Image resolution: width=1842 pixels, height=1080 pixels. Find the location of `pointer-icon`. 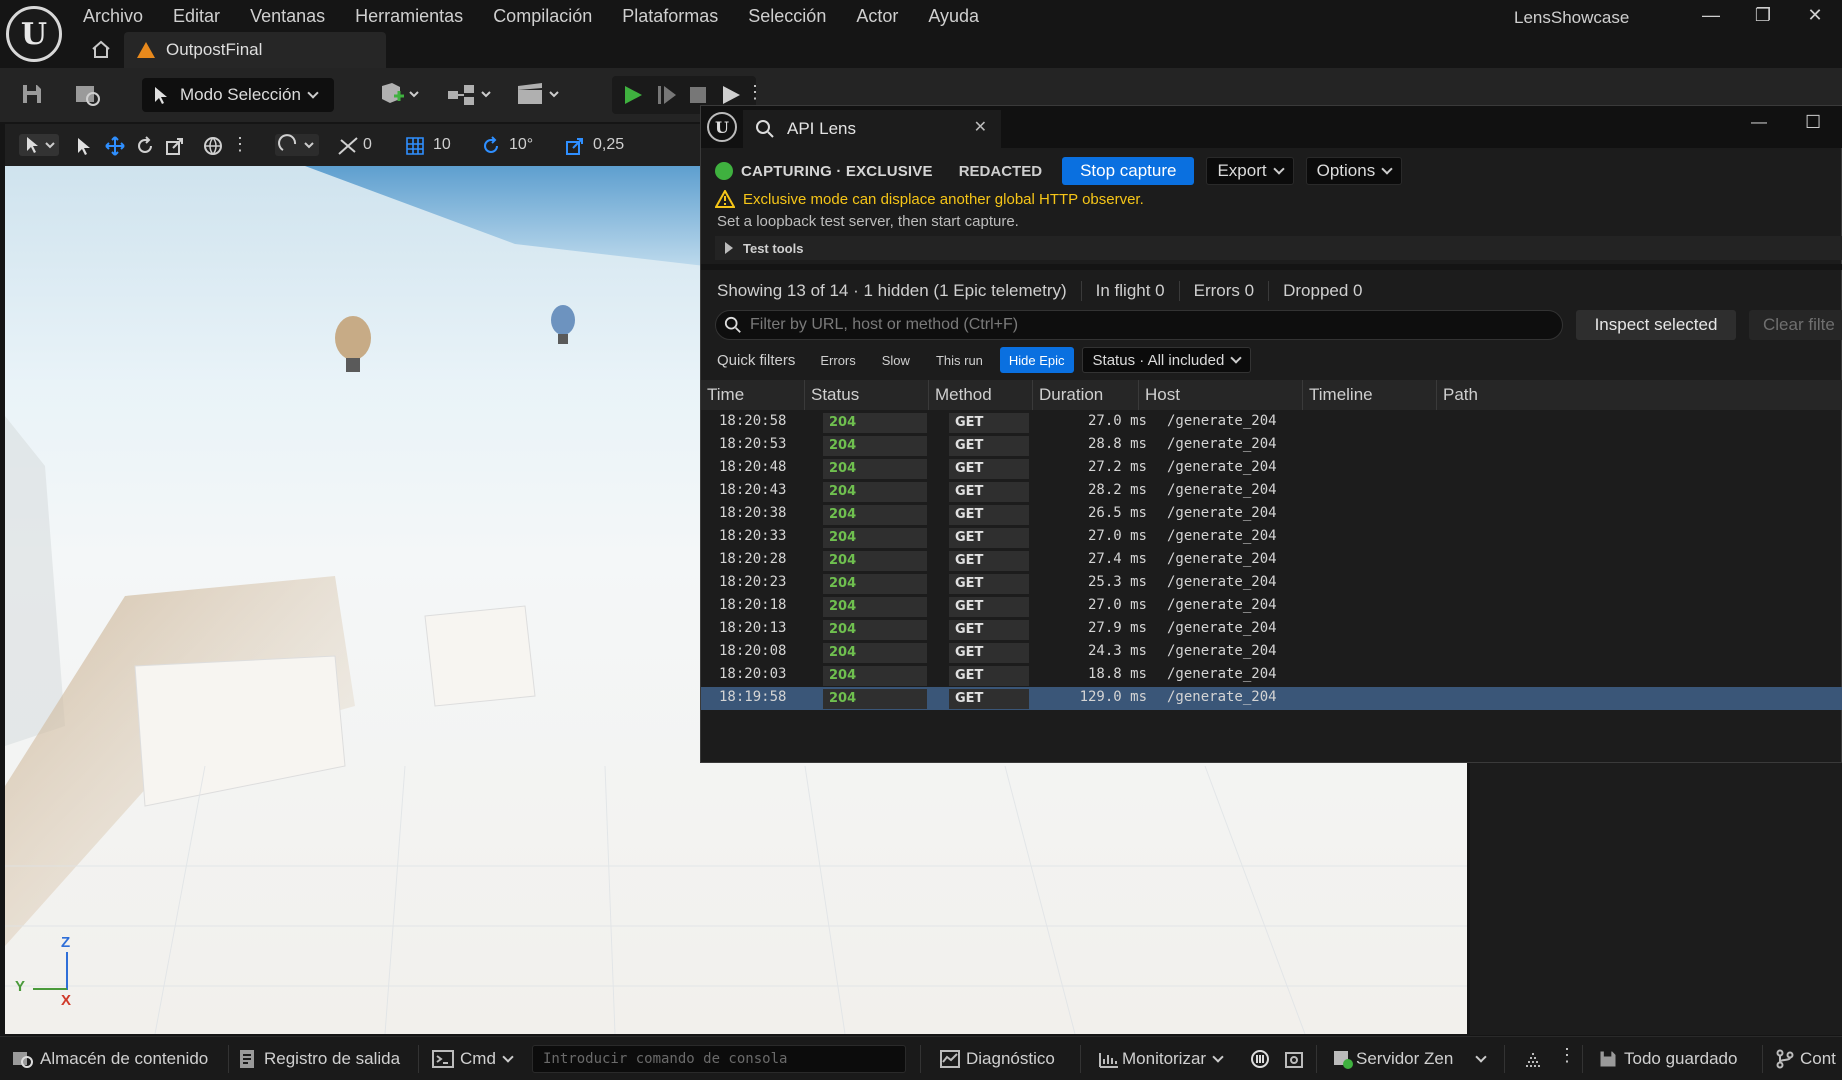

pointer-icon is located at coordinates (84, 146).